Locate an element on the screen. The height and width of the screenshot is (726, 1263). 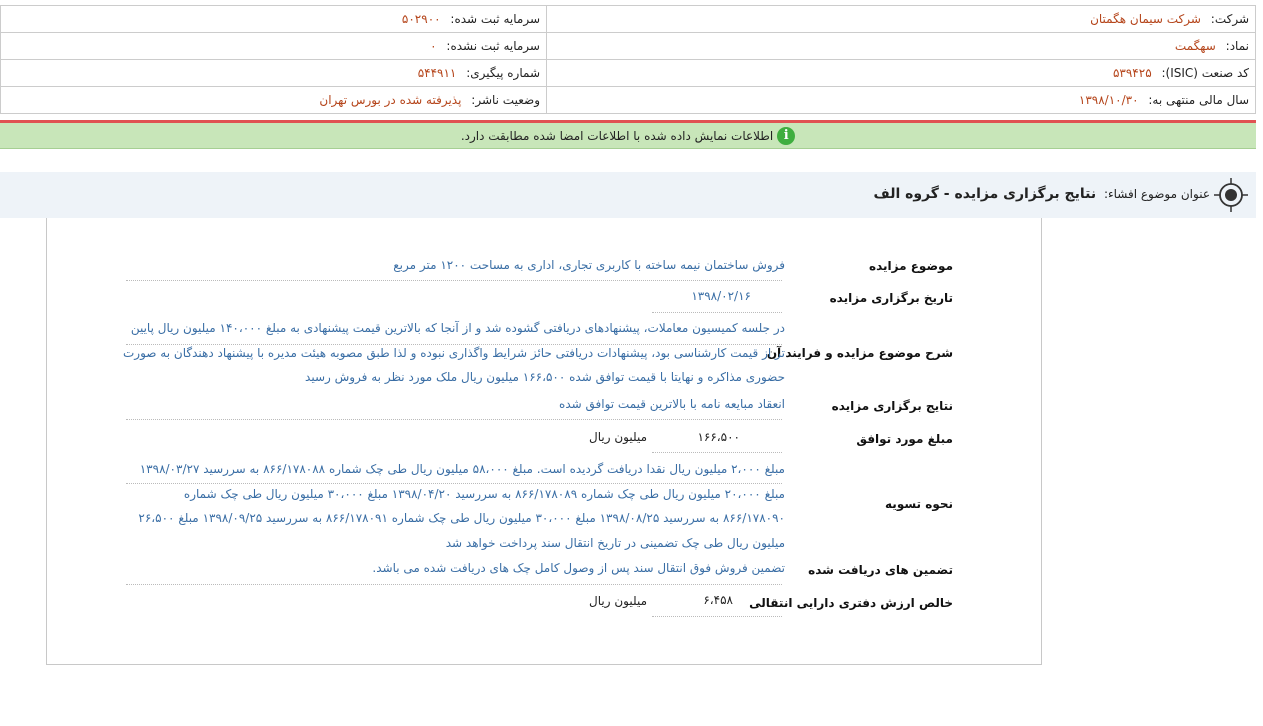
reg-capital-value: ۵۰۲۹۰۰ is located at coordinates (421, 19).